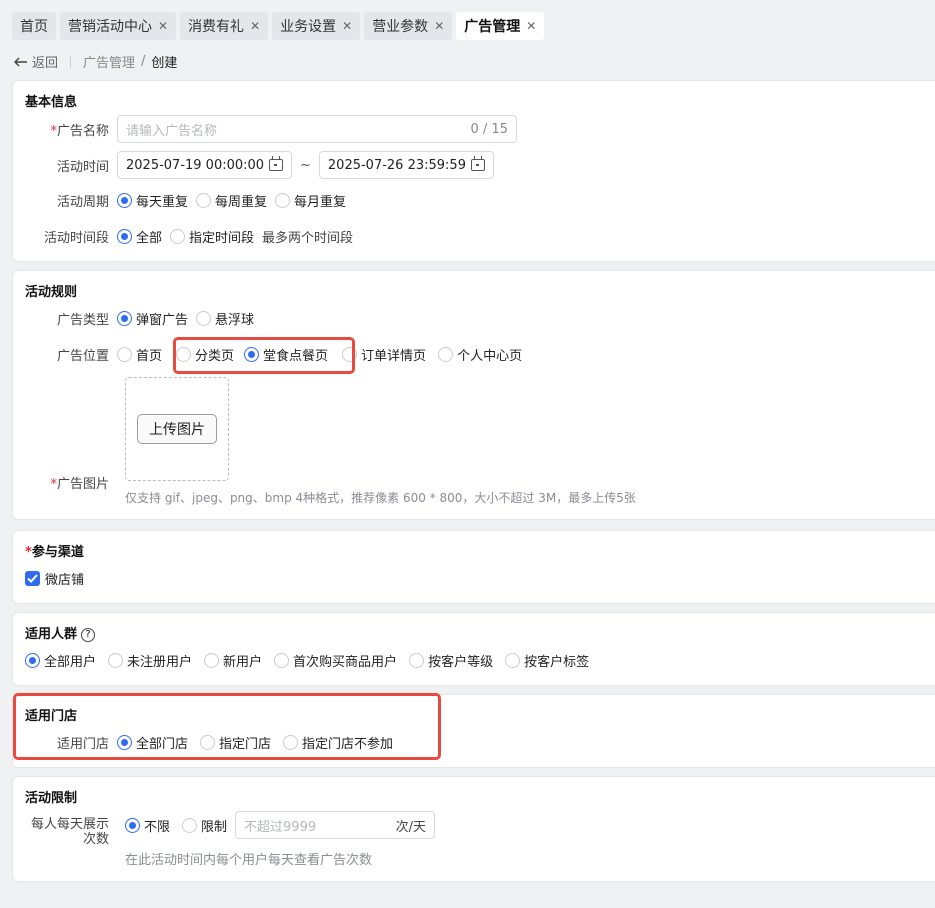 Image resolution: width=935 pixels, height=908 pixels. Describe the element at coordinates (20, 61) in the screenshot. I see `arrow-left-icon` at that location.